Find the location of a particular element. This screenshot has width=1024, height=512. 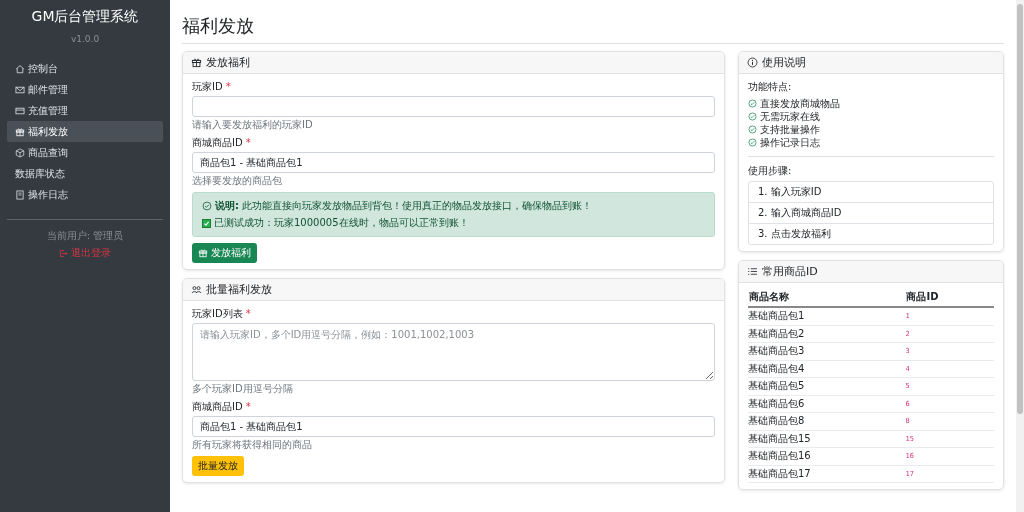

current-user-label: 当前用户: 管理员 is located at coordinates (85, 236).